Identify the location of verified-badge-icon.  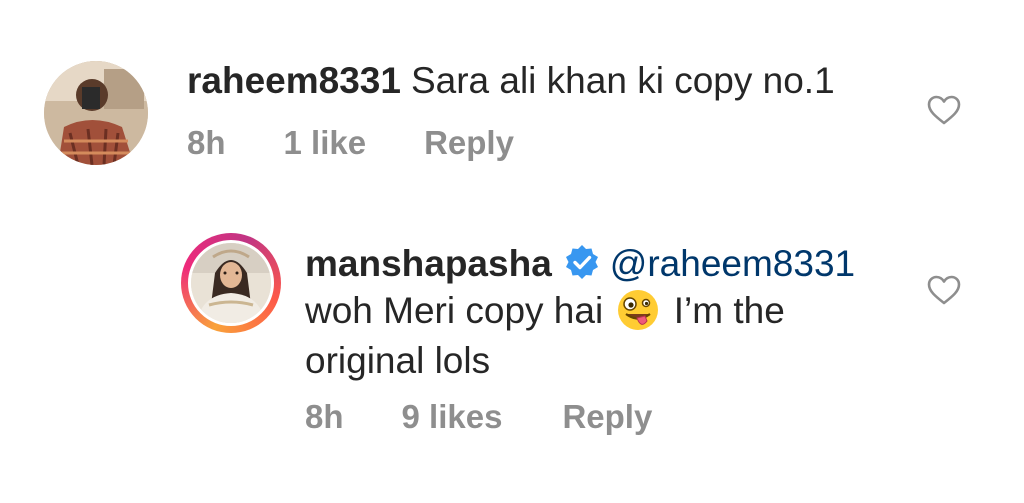
(581, 262).